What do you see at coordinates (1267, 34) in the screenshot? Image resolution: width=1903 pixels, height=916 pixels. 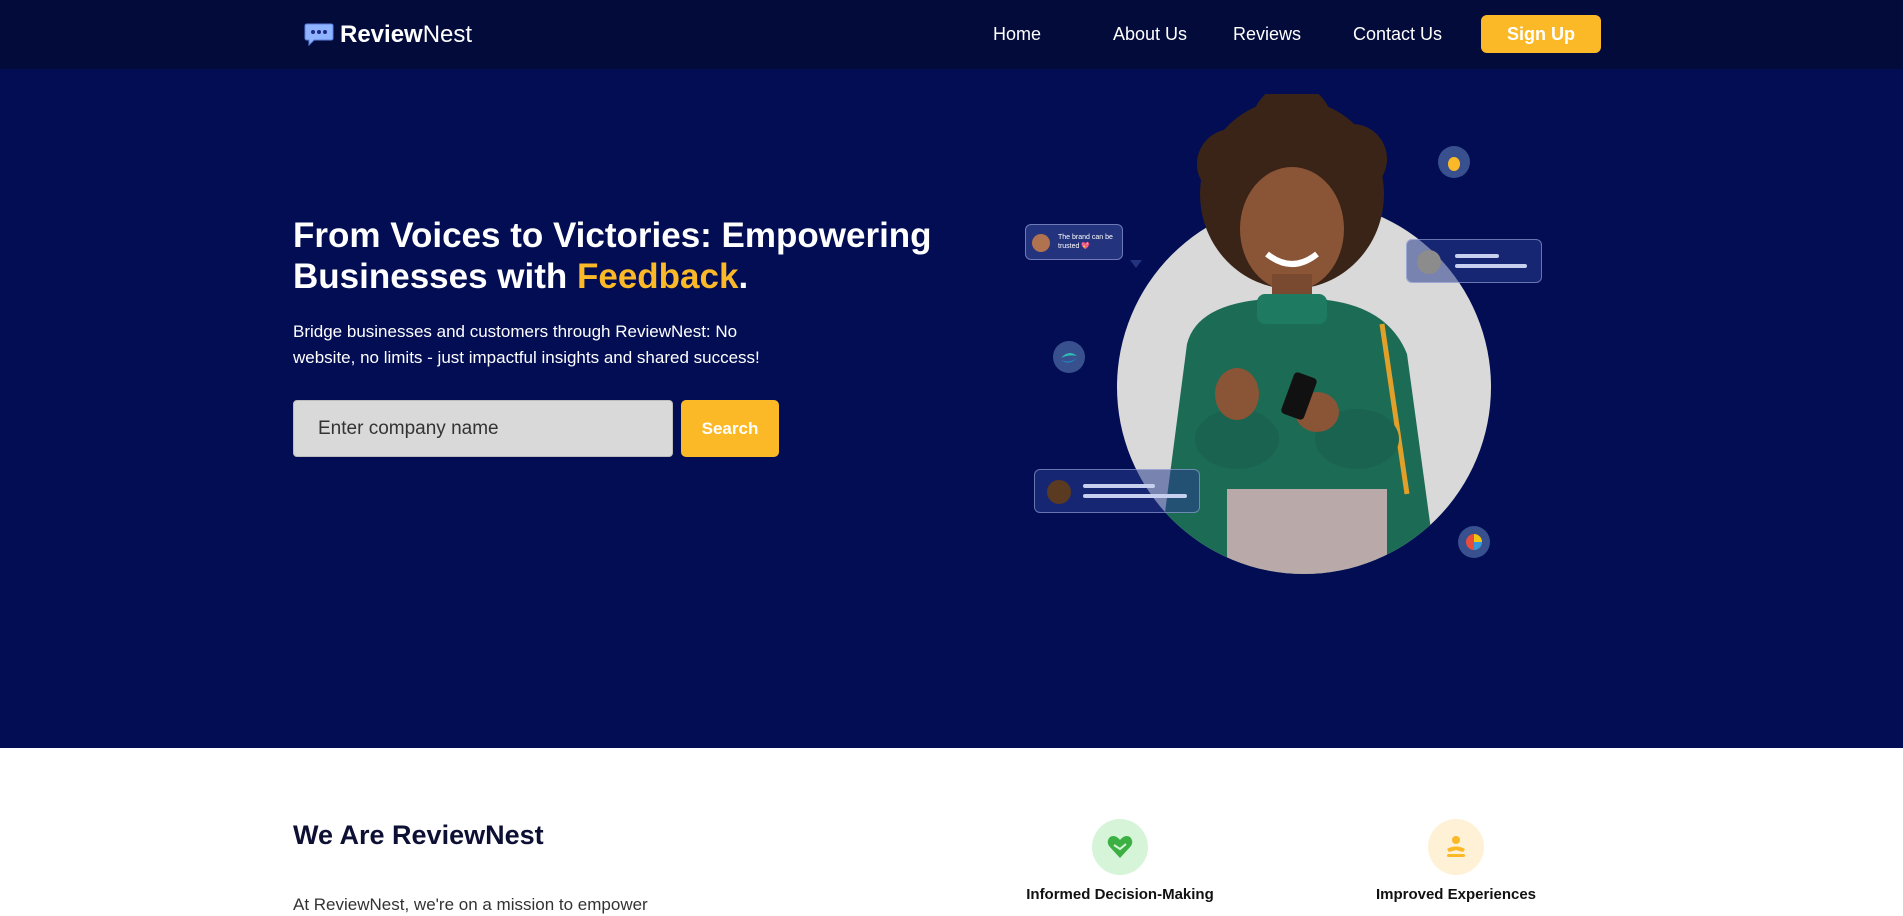 I see `nav-link-reviews: Reviews` at bounding box center [1267, 34].